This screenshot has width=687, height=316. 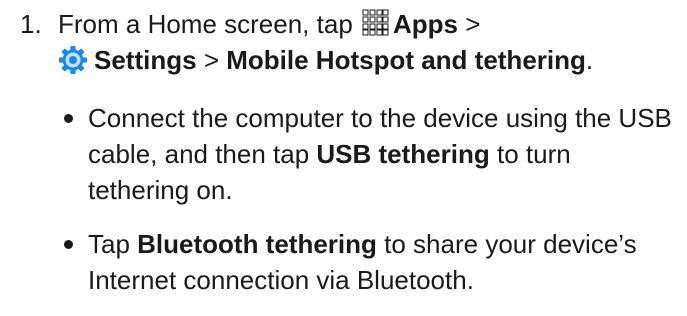 I want to click on usb-tethering-label: USB tethering, so click(x=403, y=154).